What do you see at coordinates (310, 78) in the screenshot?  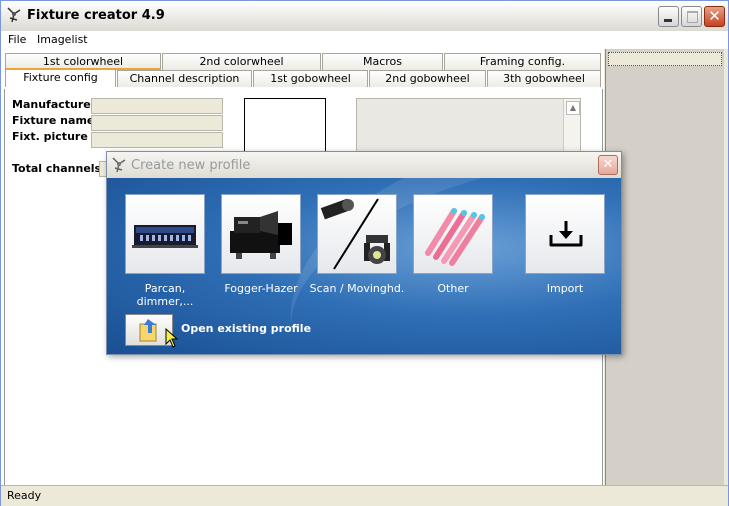 I see `tab-1st-gobowheel: 1st gobowheel` at bounding box center [310, 78].